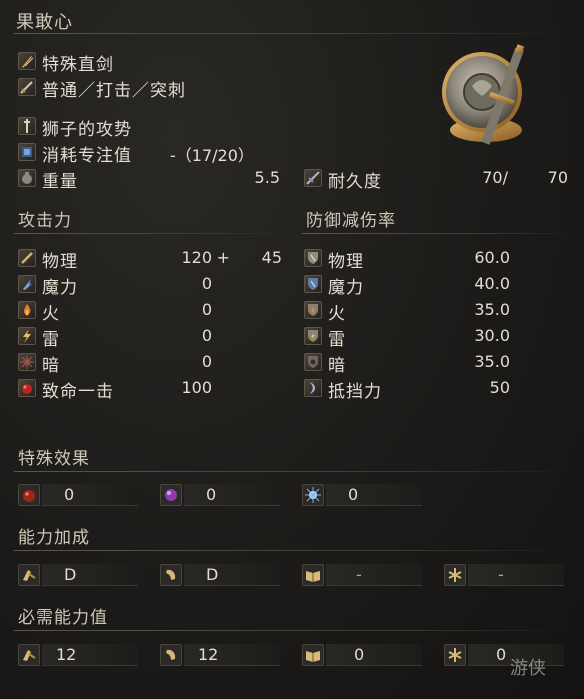 The height and width of the screenshot is (699, 584). What do you see at coordinates (27, 362) in the screenshot?
I see `dark-icon` at bounding box center [27, 362].